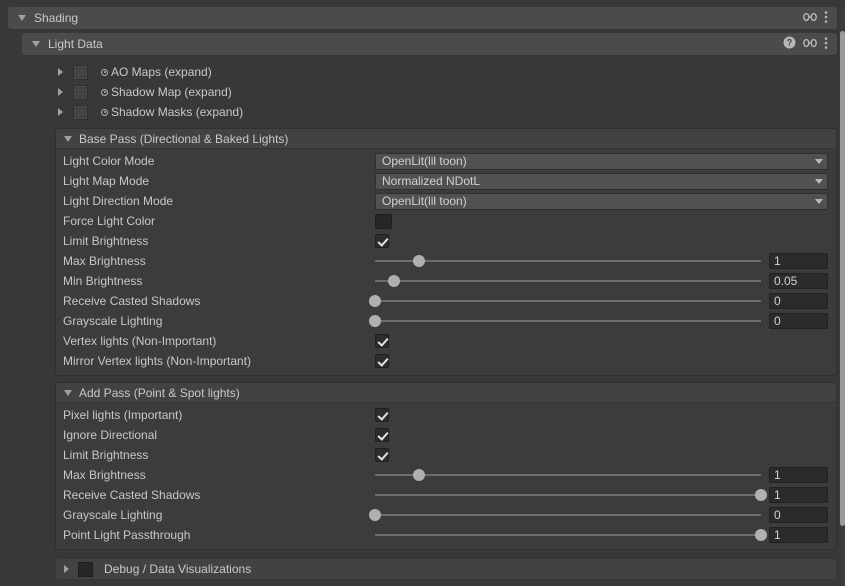  Describe the element at coordinates (568, 281) in the screenshot. I see `slider-min-brightness` at that location.